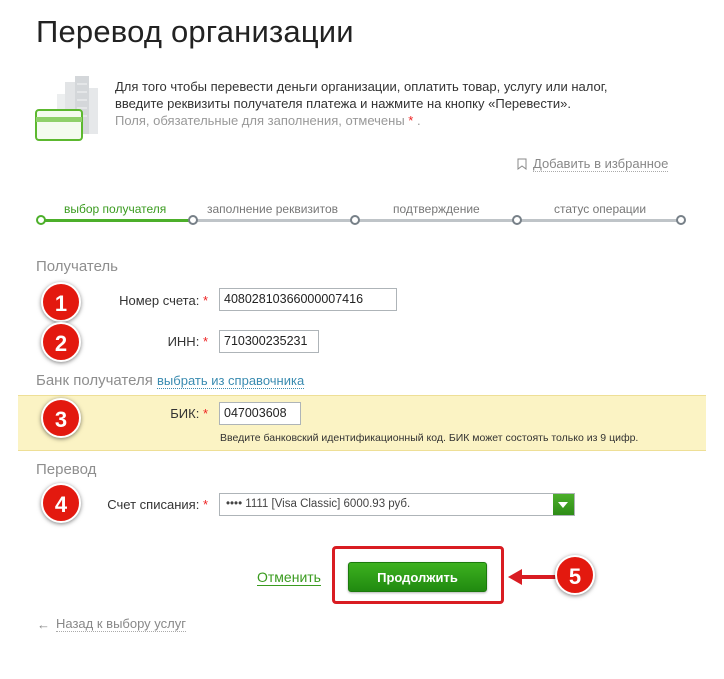 The width and height of the screenshot is (724, 679). What do you see at coordinates (152, 413) in the screenshot?
I see `bik-label: БИК: *` at bounding box center [152, 413].